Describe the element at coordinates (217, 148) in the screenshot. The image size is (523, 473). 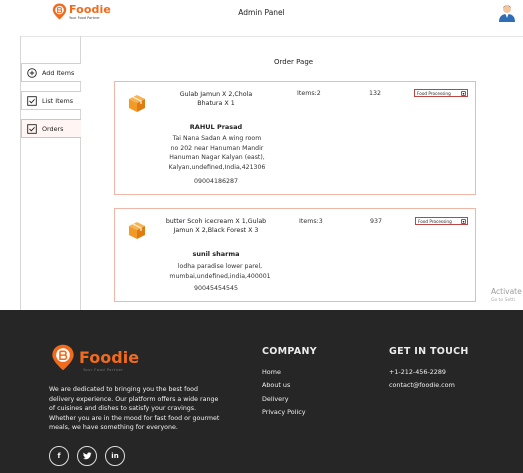
I see `address-line: no 202 near Hanuman Mandir` at that location.